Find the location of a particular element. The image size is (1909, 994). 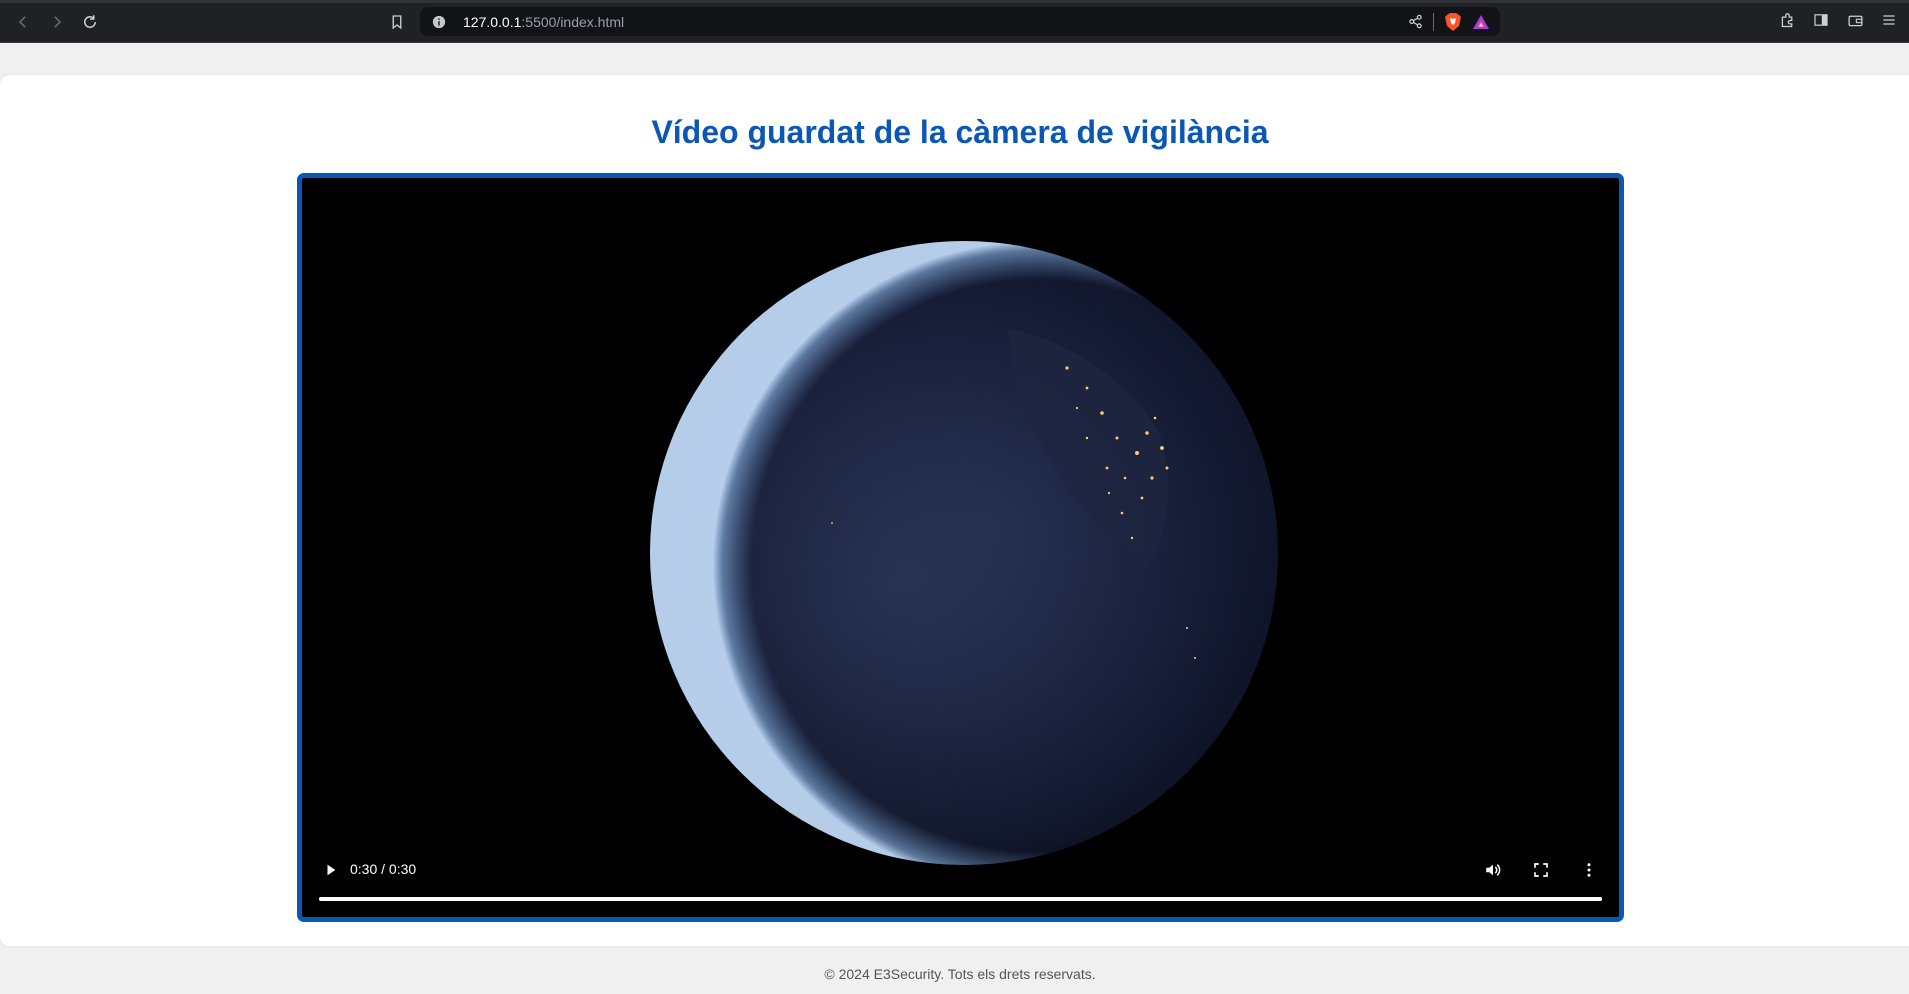

extensions-icon is located at coordinates (1787, 20).